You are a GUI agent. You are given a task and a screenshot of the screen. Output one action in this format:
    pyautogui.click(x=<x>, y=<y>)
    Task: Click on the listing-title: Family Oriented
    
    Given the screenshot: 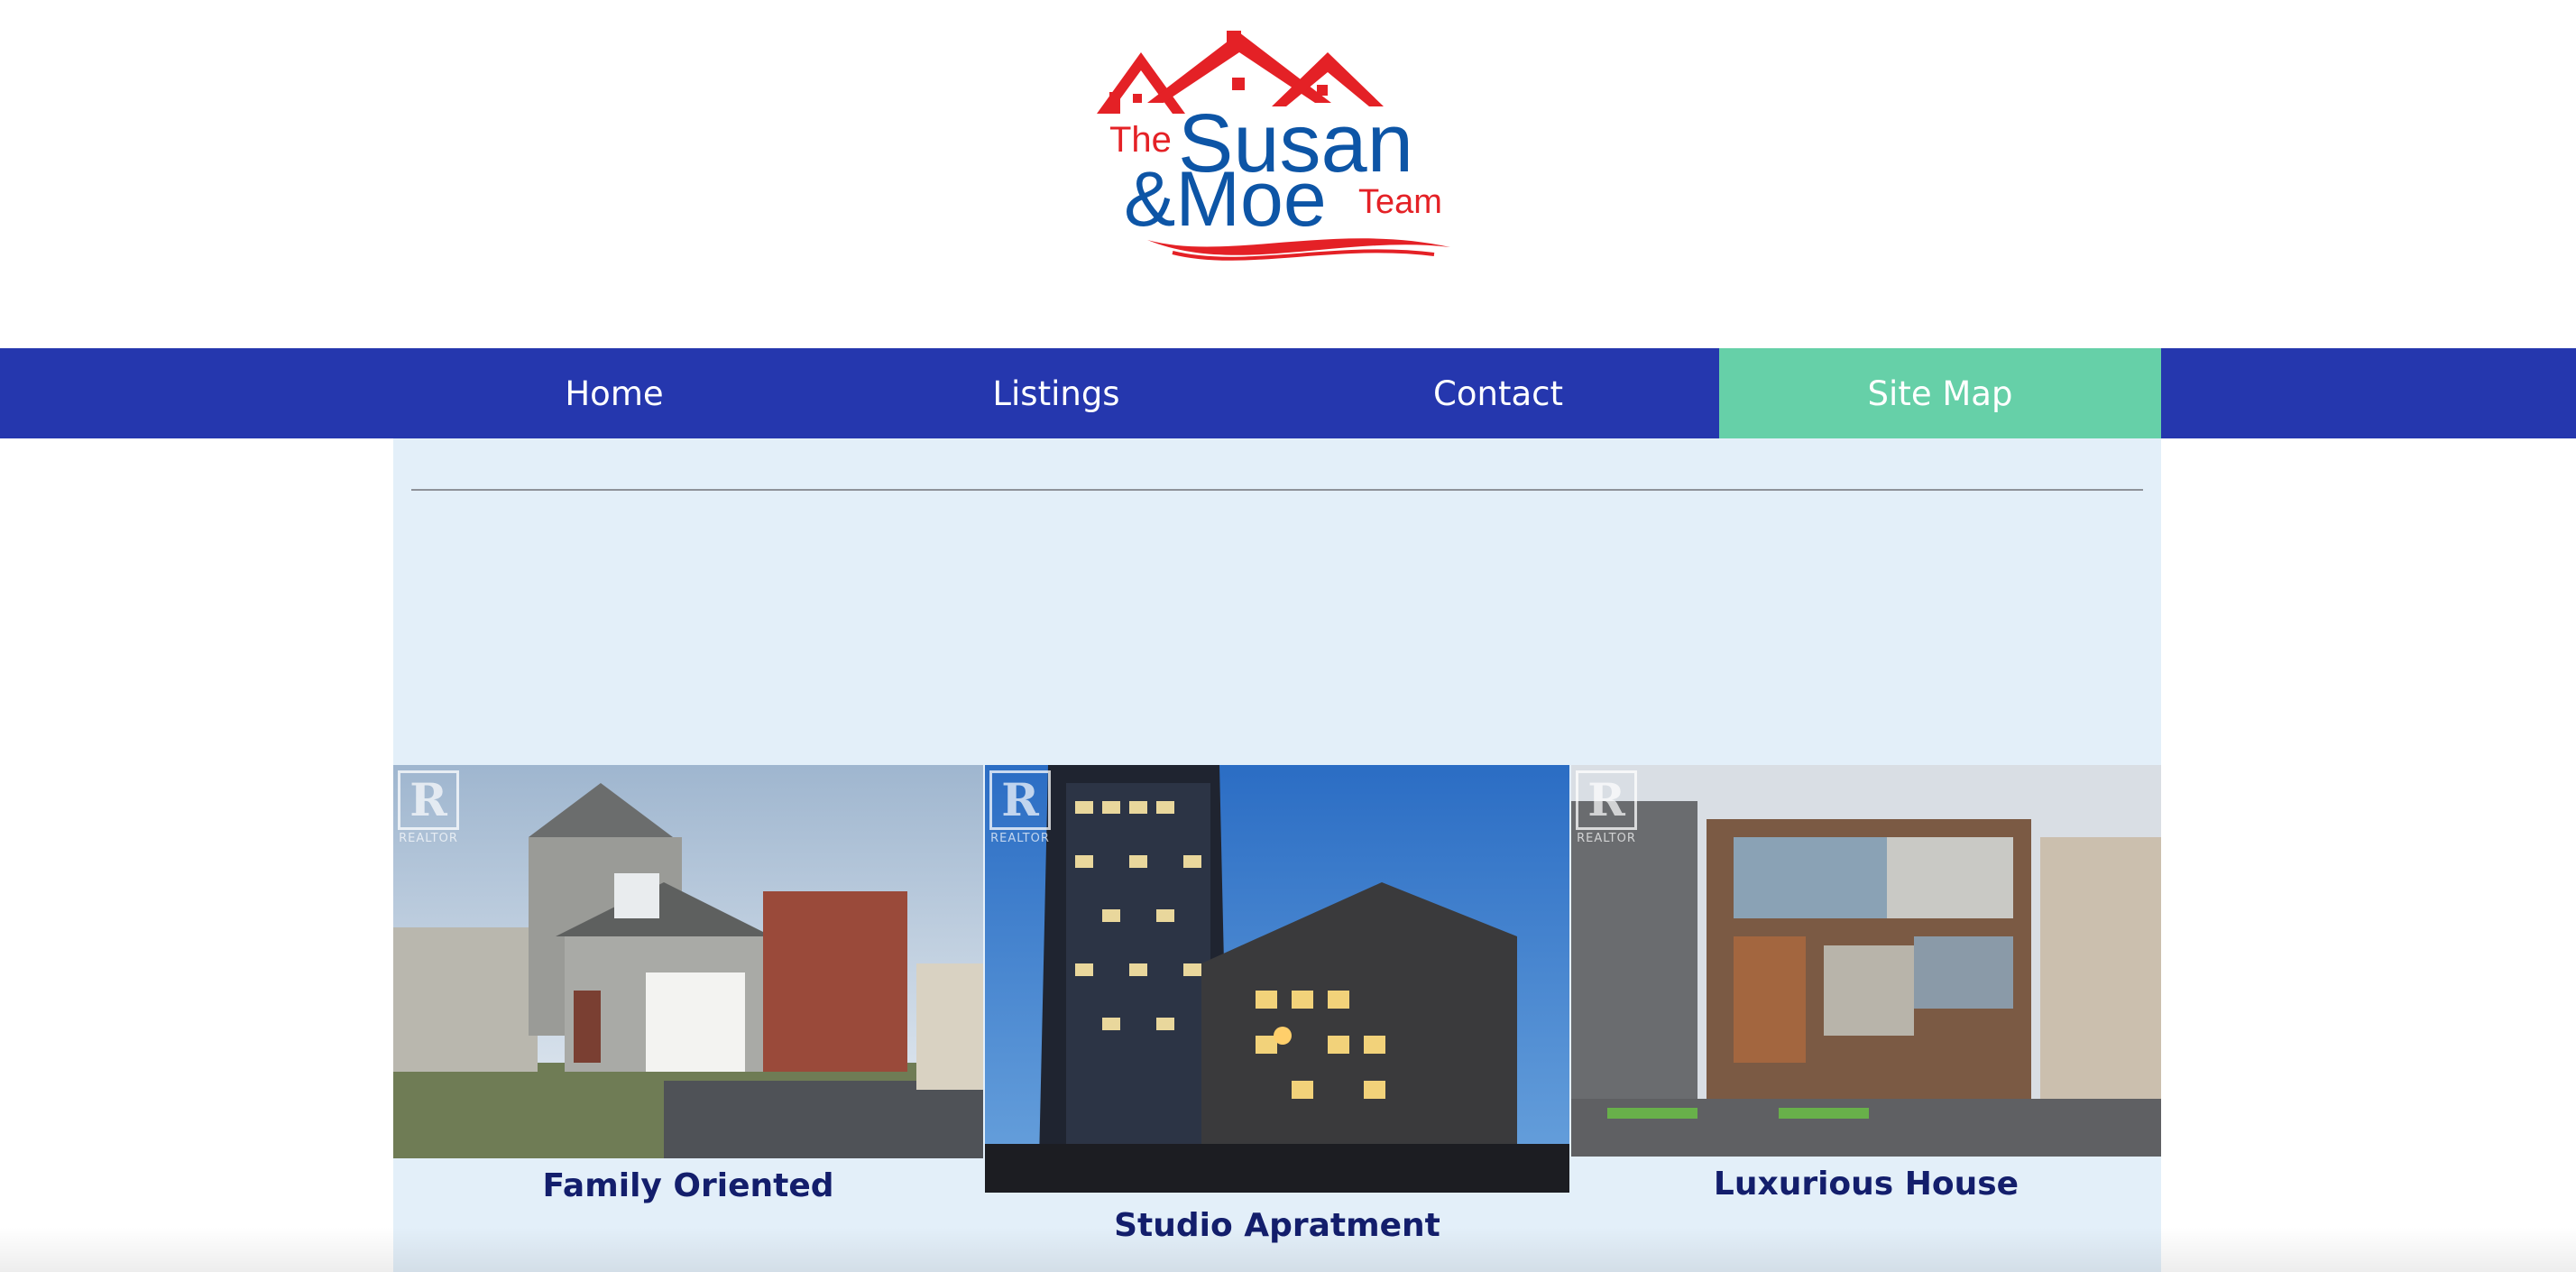 What is the action you would take?
    pyautogui.click(x=688, y=1185)
    